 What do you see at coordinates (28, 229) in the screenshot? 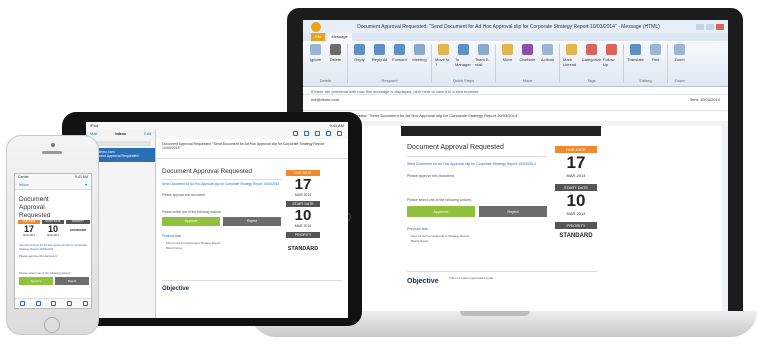
I see `phone-due-day: 17` at bounding box center [28, 229].